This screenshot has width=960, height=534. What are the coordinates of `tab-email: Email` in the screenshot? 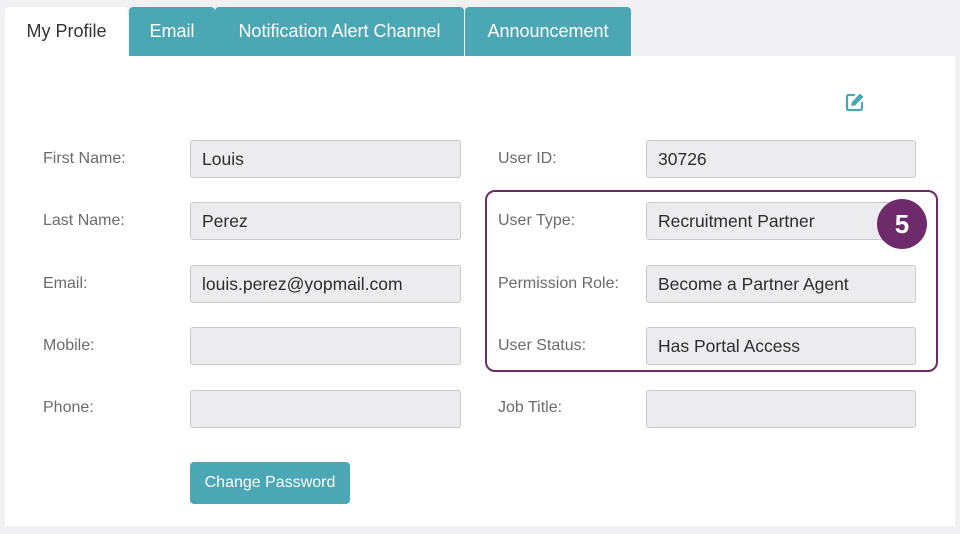 It's located at (172, 31).